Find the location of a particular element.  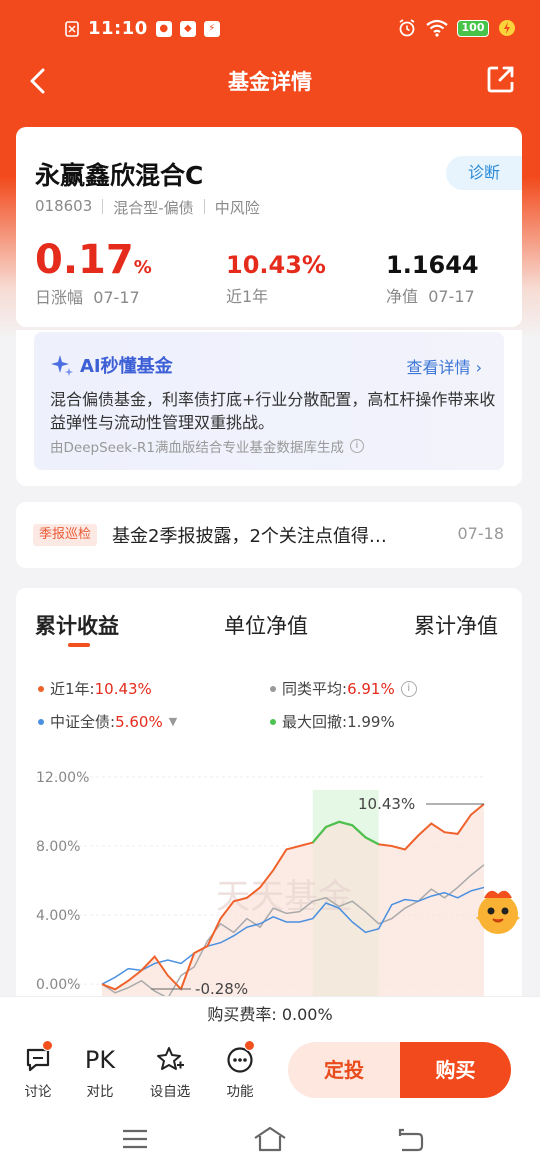

charging-icon is located at coordinates (507, 28).